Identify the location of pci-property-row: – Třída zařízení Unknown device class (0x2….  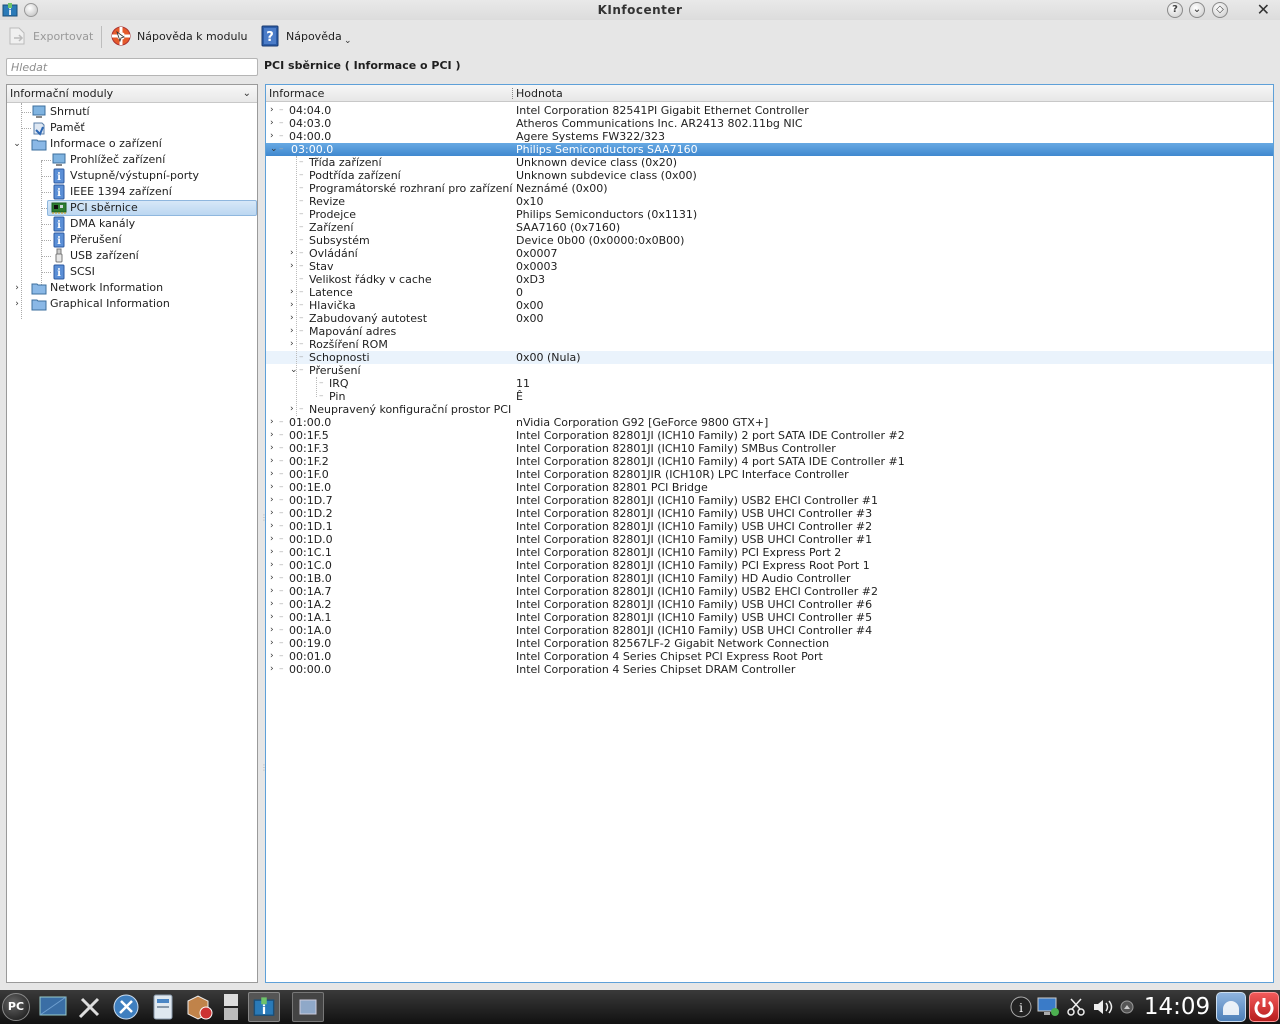
(769, 162).